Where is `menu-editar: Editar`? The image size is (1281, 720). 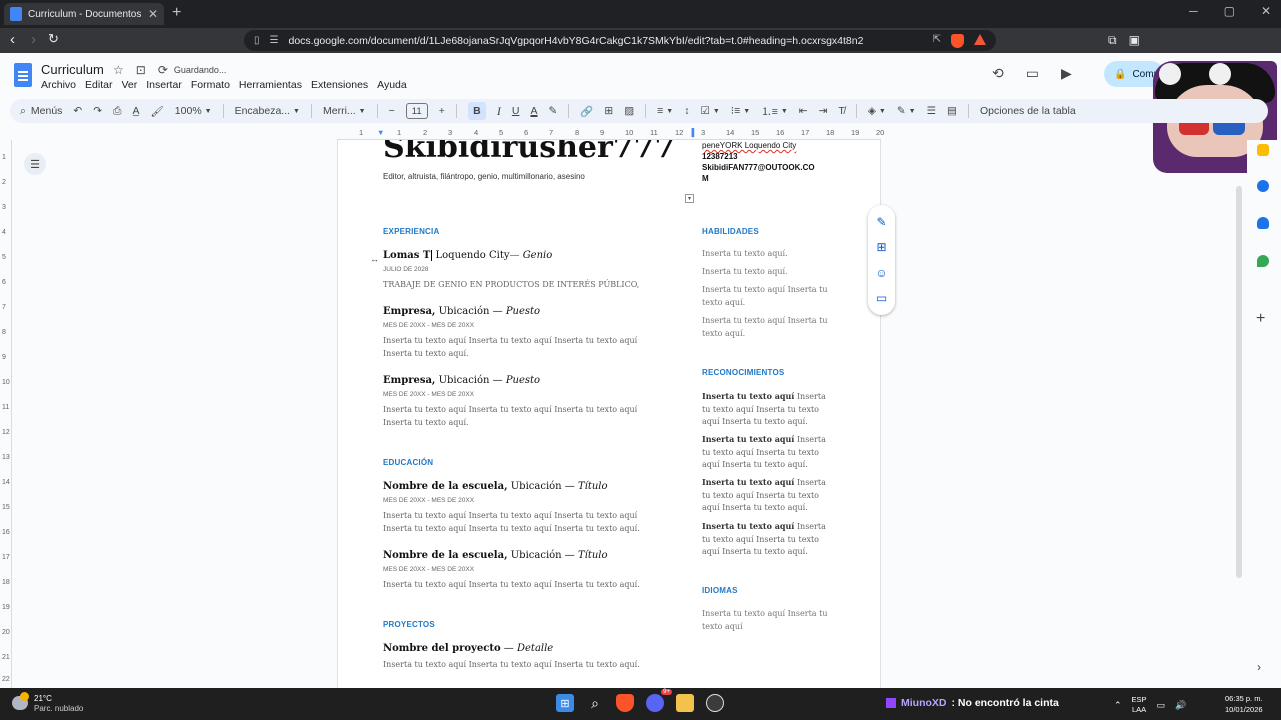 menu-editar: Editar is located at coordinates (98, 85).